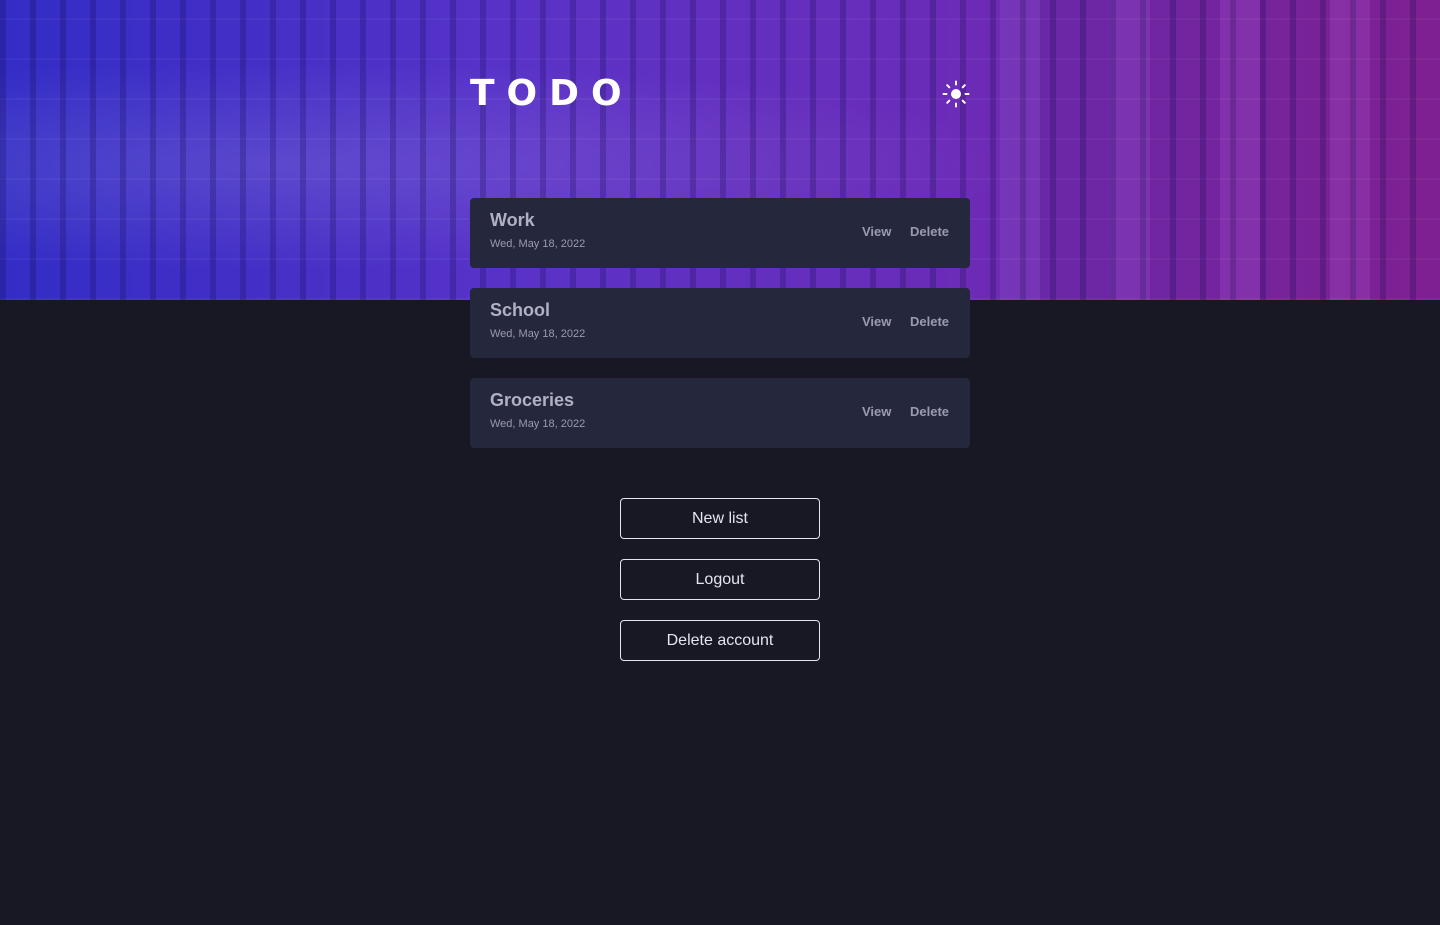 This screenshot has height=925, width=1440. What do you see at coordinates (720, 518) in the screenshot?
I see `new-list-button: New list` at bounding box center [720, 518].